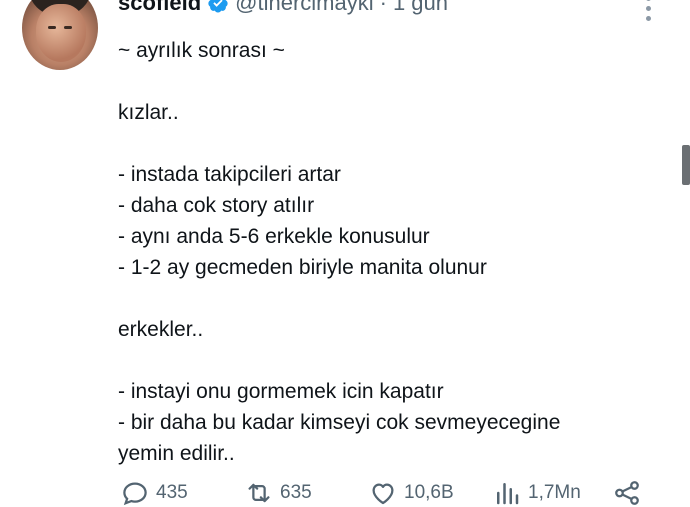 The height and width of the screenshot is (507, 690). Describe the element at coordinates (159, 8) in the screenshot. I see `author-name: scofield` at that location.